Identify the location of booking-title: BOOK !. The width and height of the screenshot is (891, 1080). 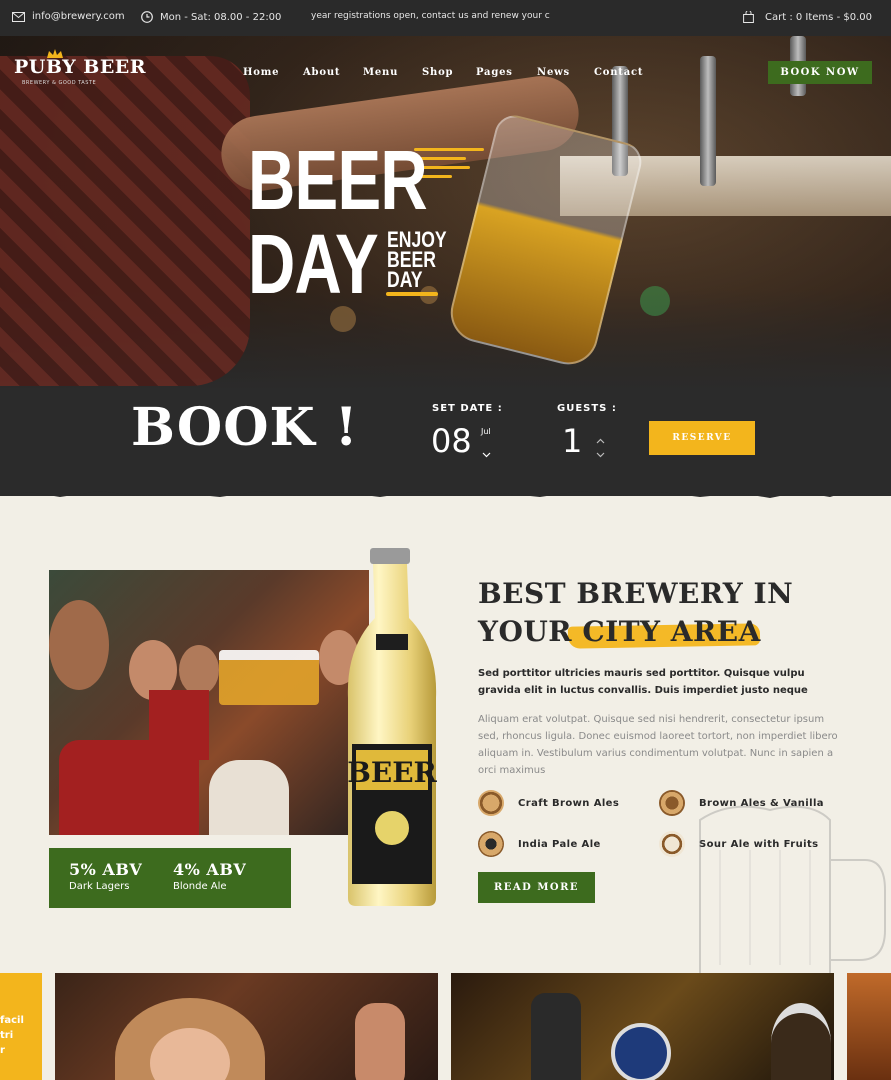
(245, 427).